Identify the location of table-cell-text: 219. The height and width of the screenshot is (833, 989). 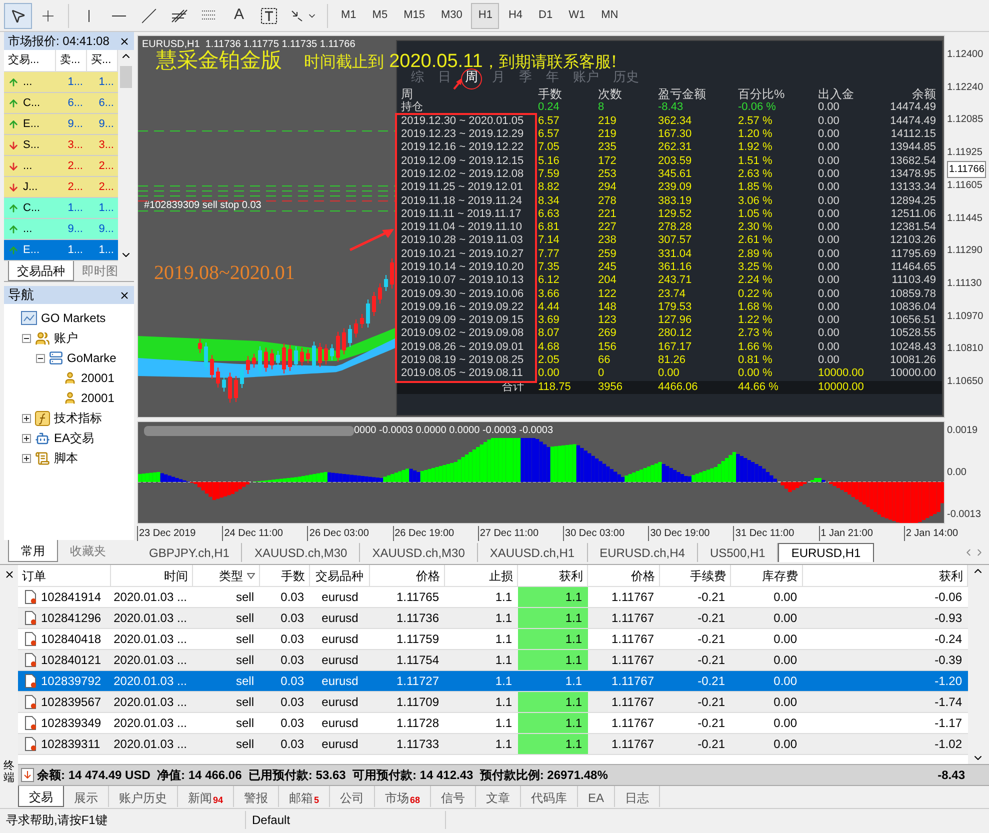
(608, 121).